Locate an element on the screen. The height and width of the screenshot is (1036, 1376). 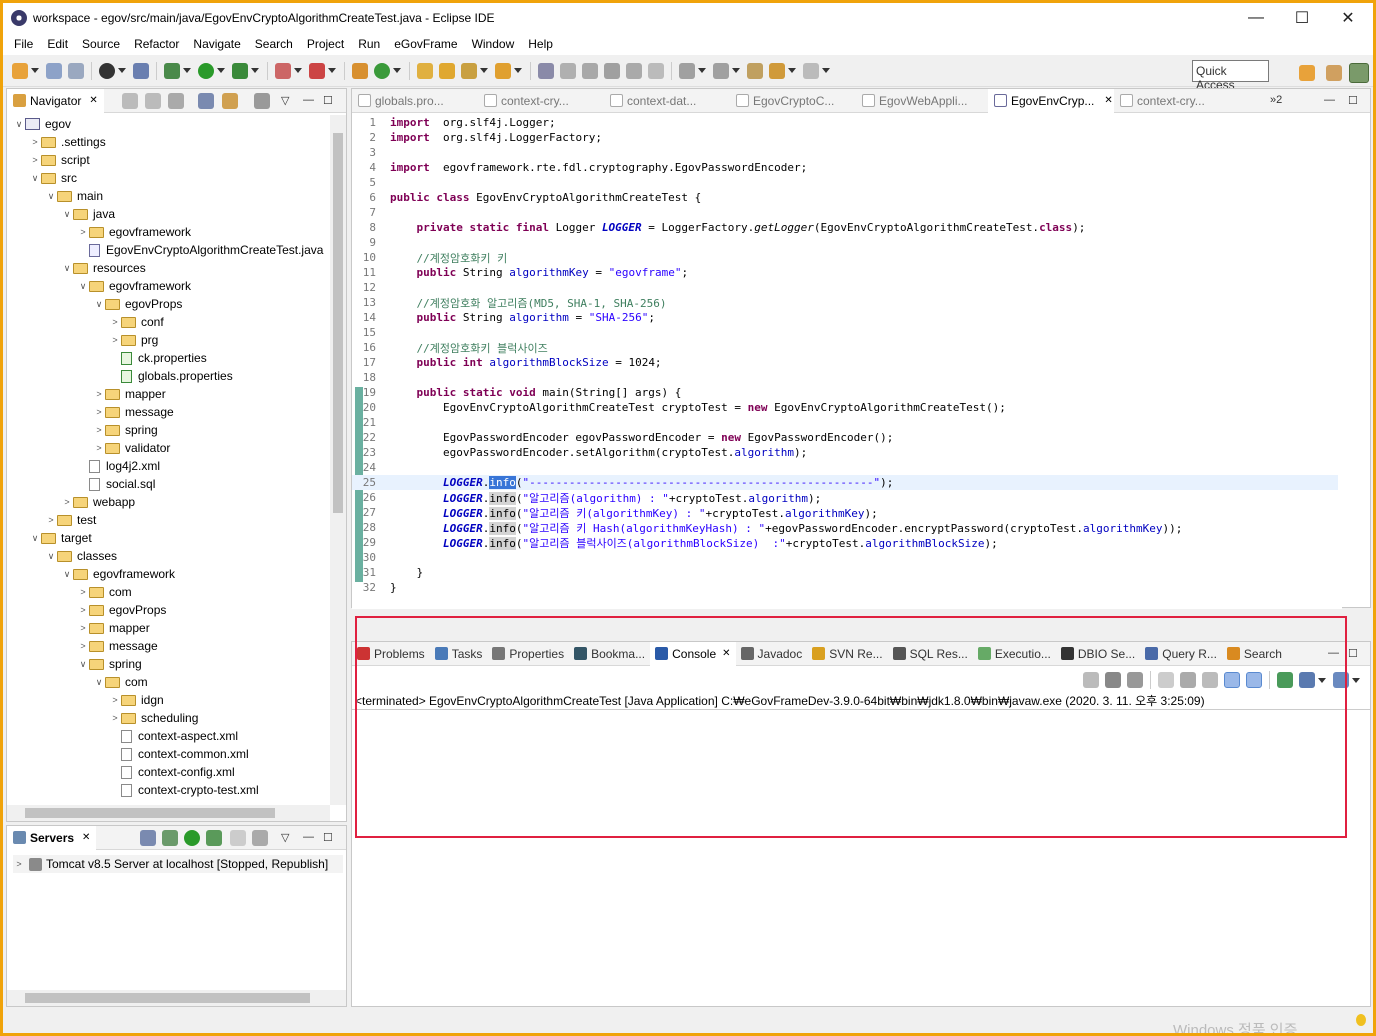
next-annotation-icon is located at coordinates (687, 70).